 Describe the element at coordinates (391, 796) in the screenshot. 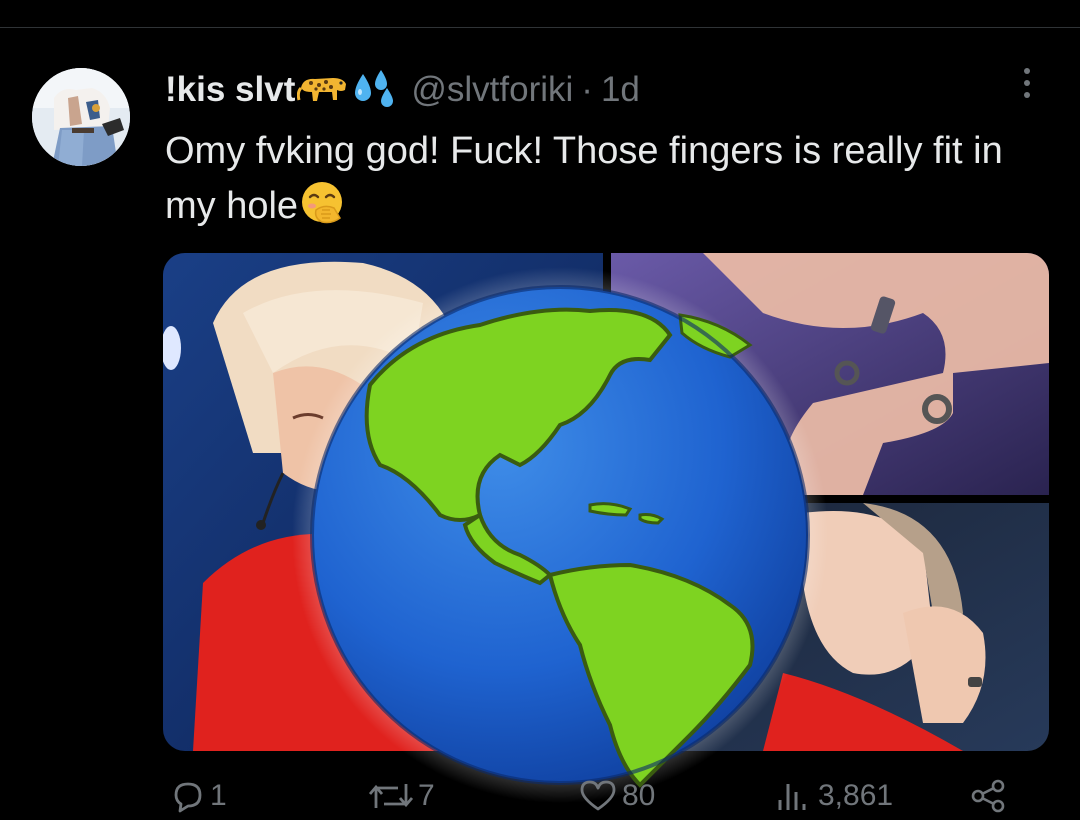

I see `repost-arrows-icon` at that location.